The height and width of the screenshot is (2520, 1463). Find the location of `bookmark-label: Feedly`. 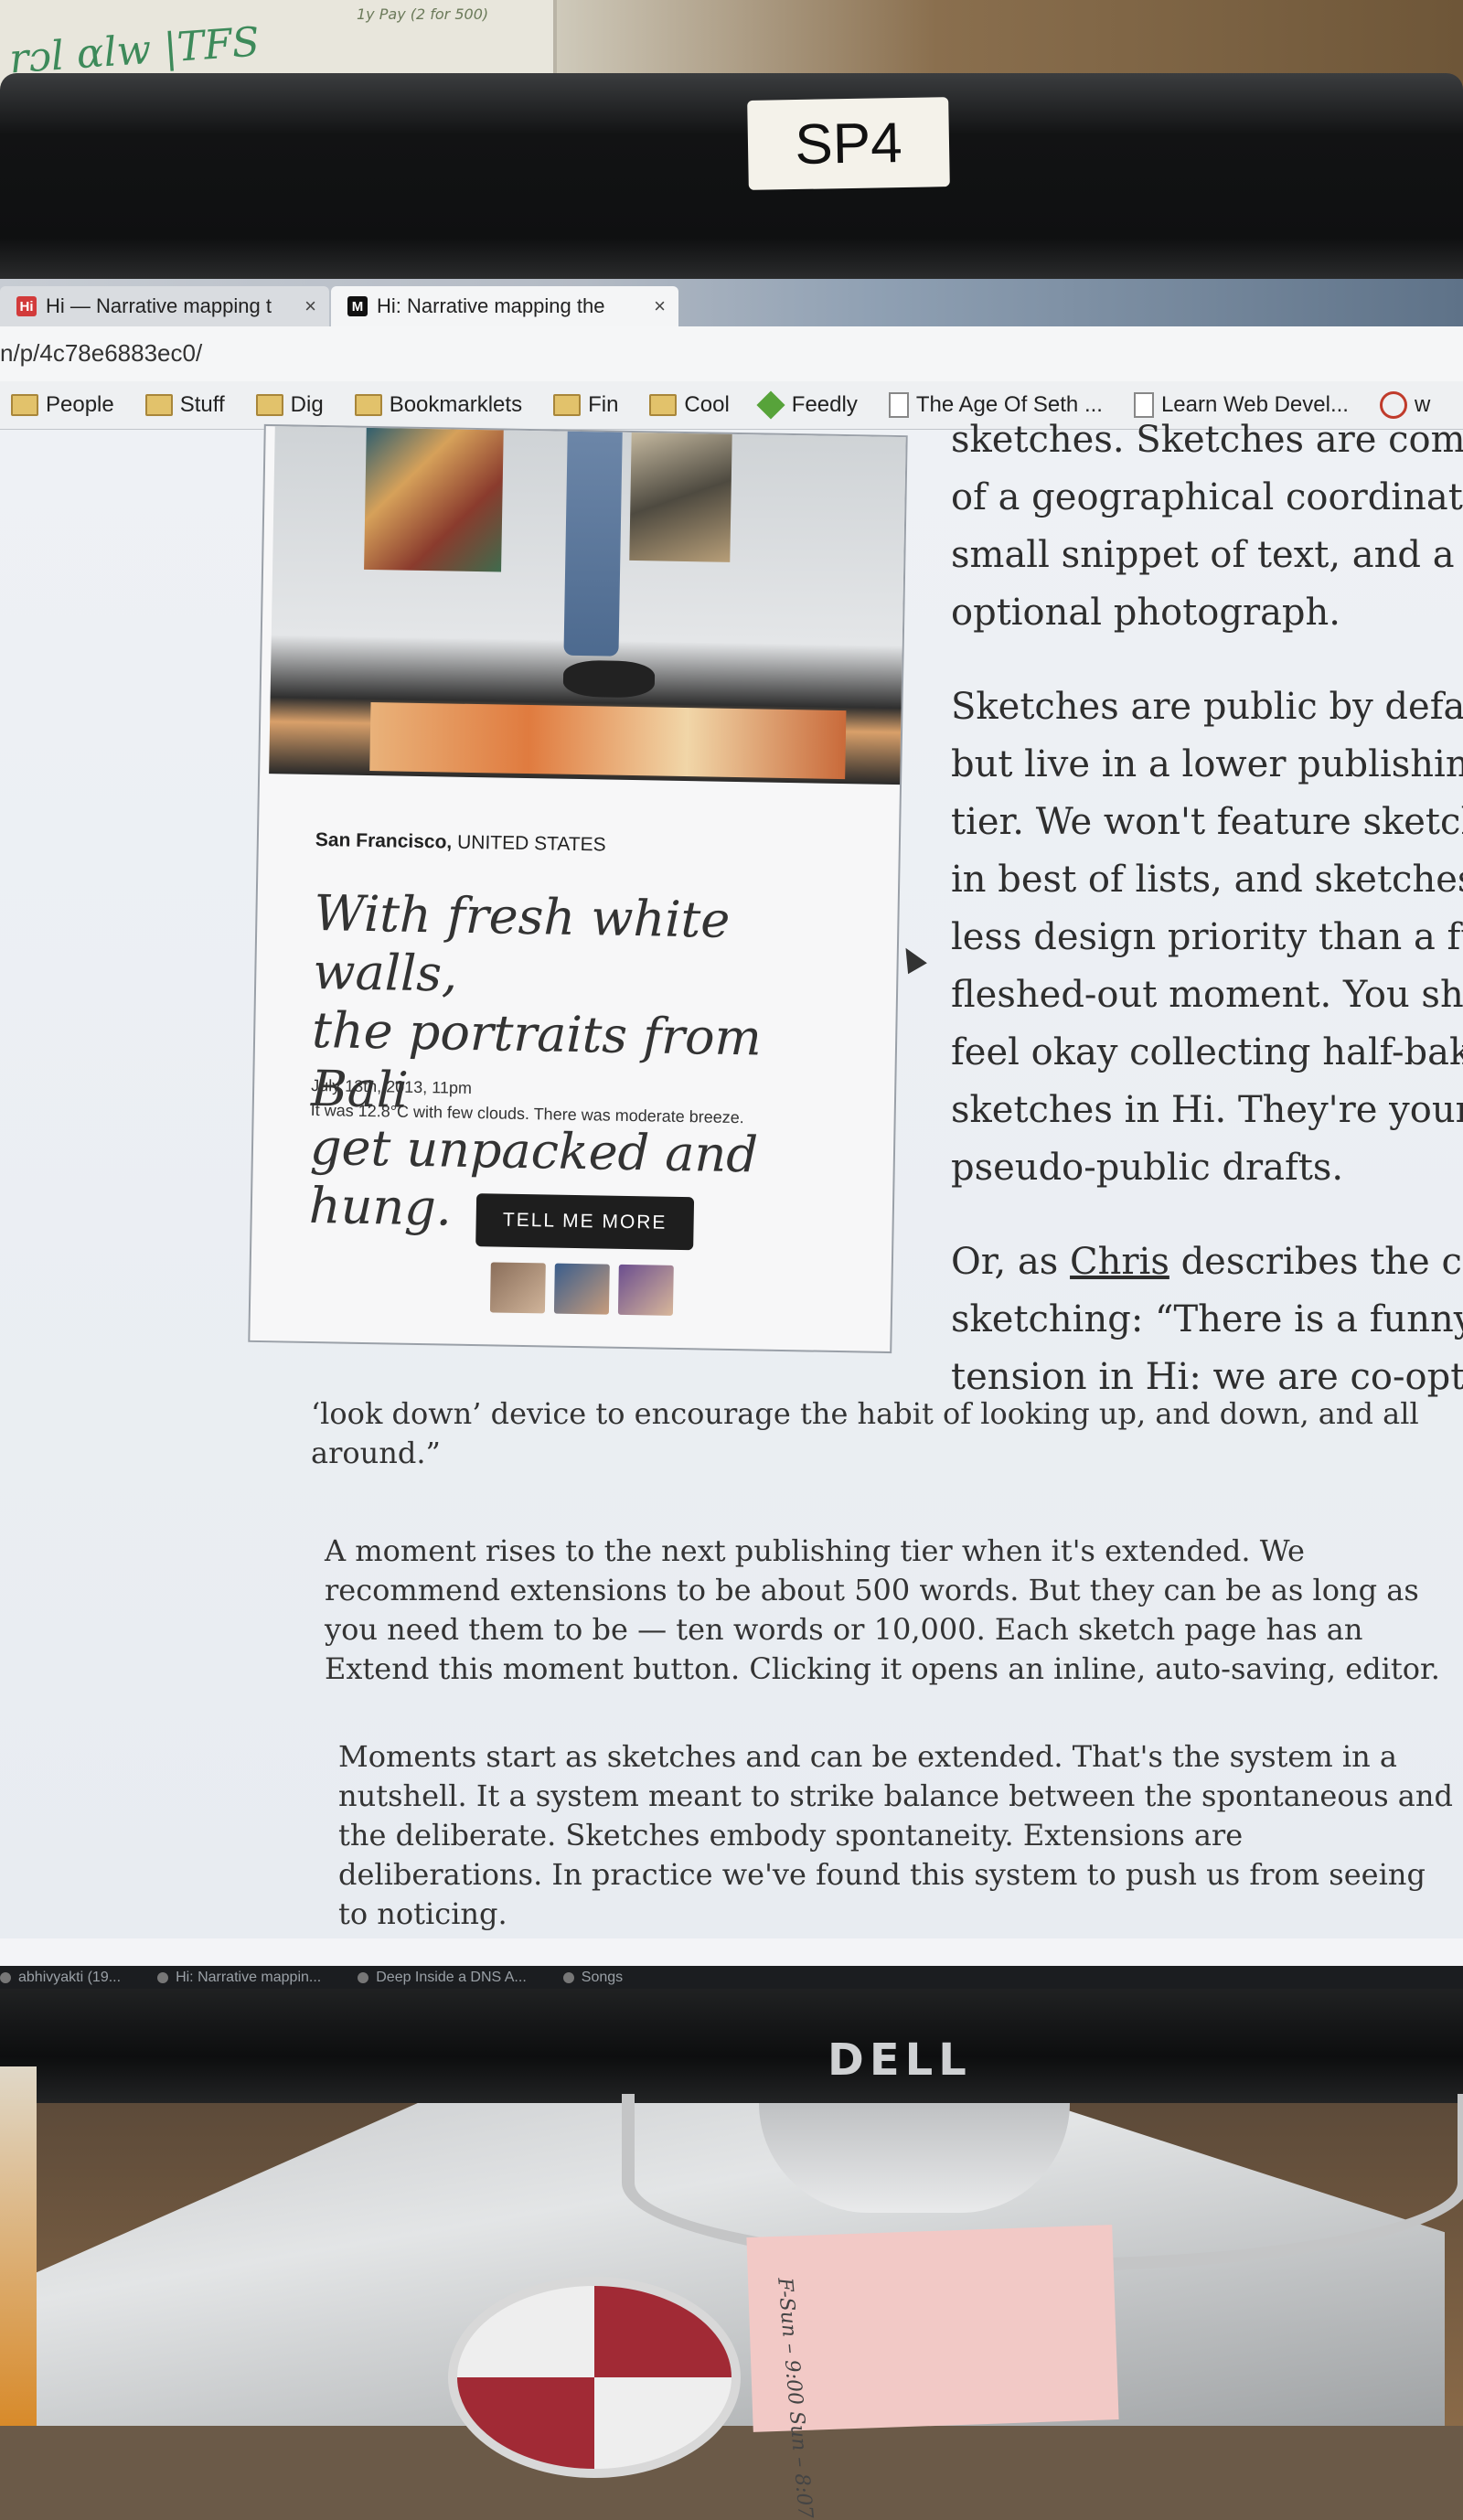

bookmark-label: Feedly is located at coordinates (824, 404).